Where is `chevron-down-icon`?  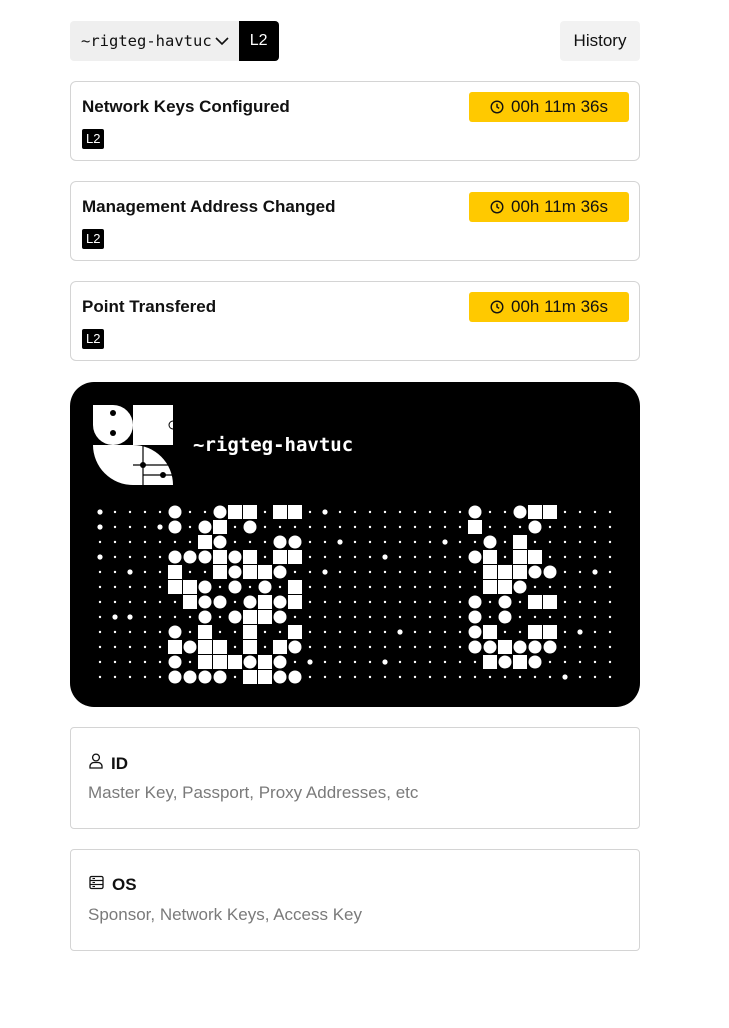 chevron-down-icon is located at coordinates (222, 41).